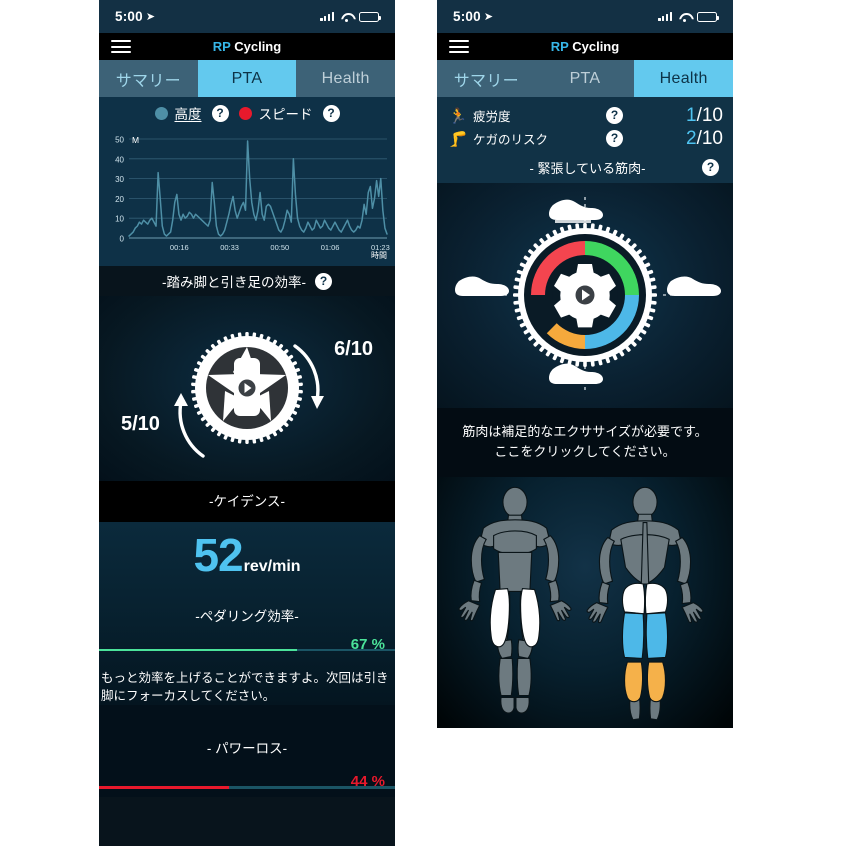 Image resolution: width=846 pixels, height=846 pixels. What do you see at coordinates (515, 618) in the screenshot?
I see `front-quadriceps-highlight` at bounding box center [515, 618].